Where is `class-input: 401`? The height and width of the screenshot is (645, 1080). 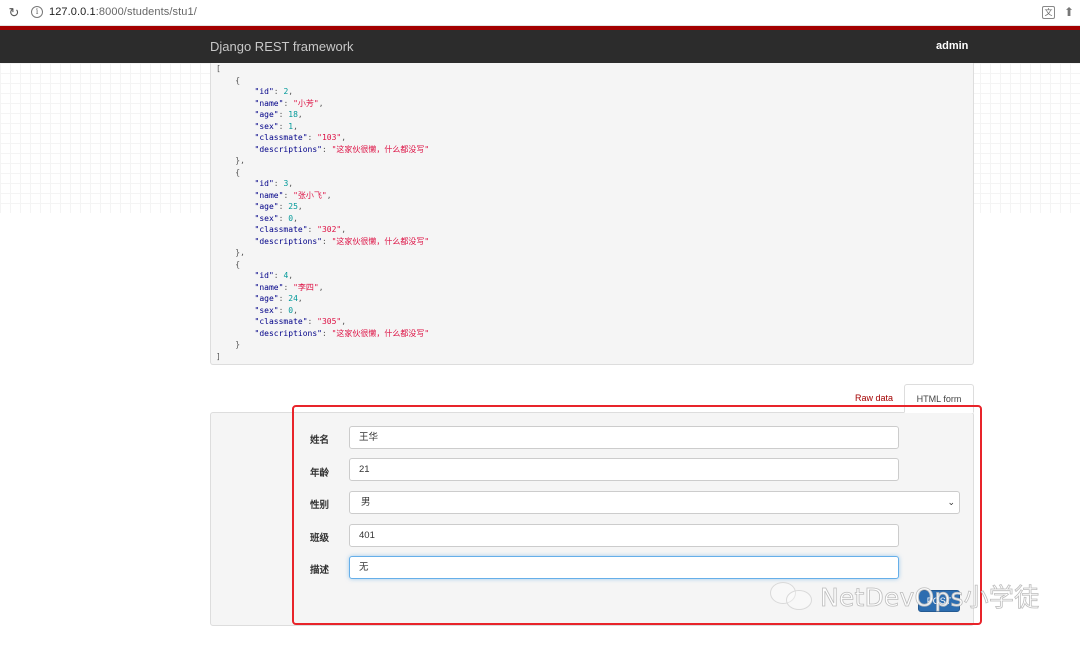
class-input: 401 is located at coordinates (624, 535).